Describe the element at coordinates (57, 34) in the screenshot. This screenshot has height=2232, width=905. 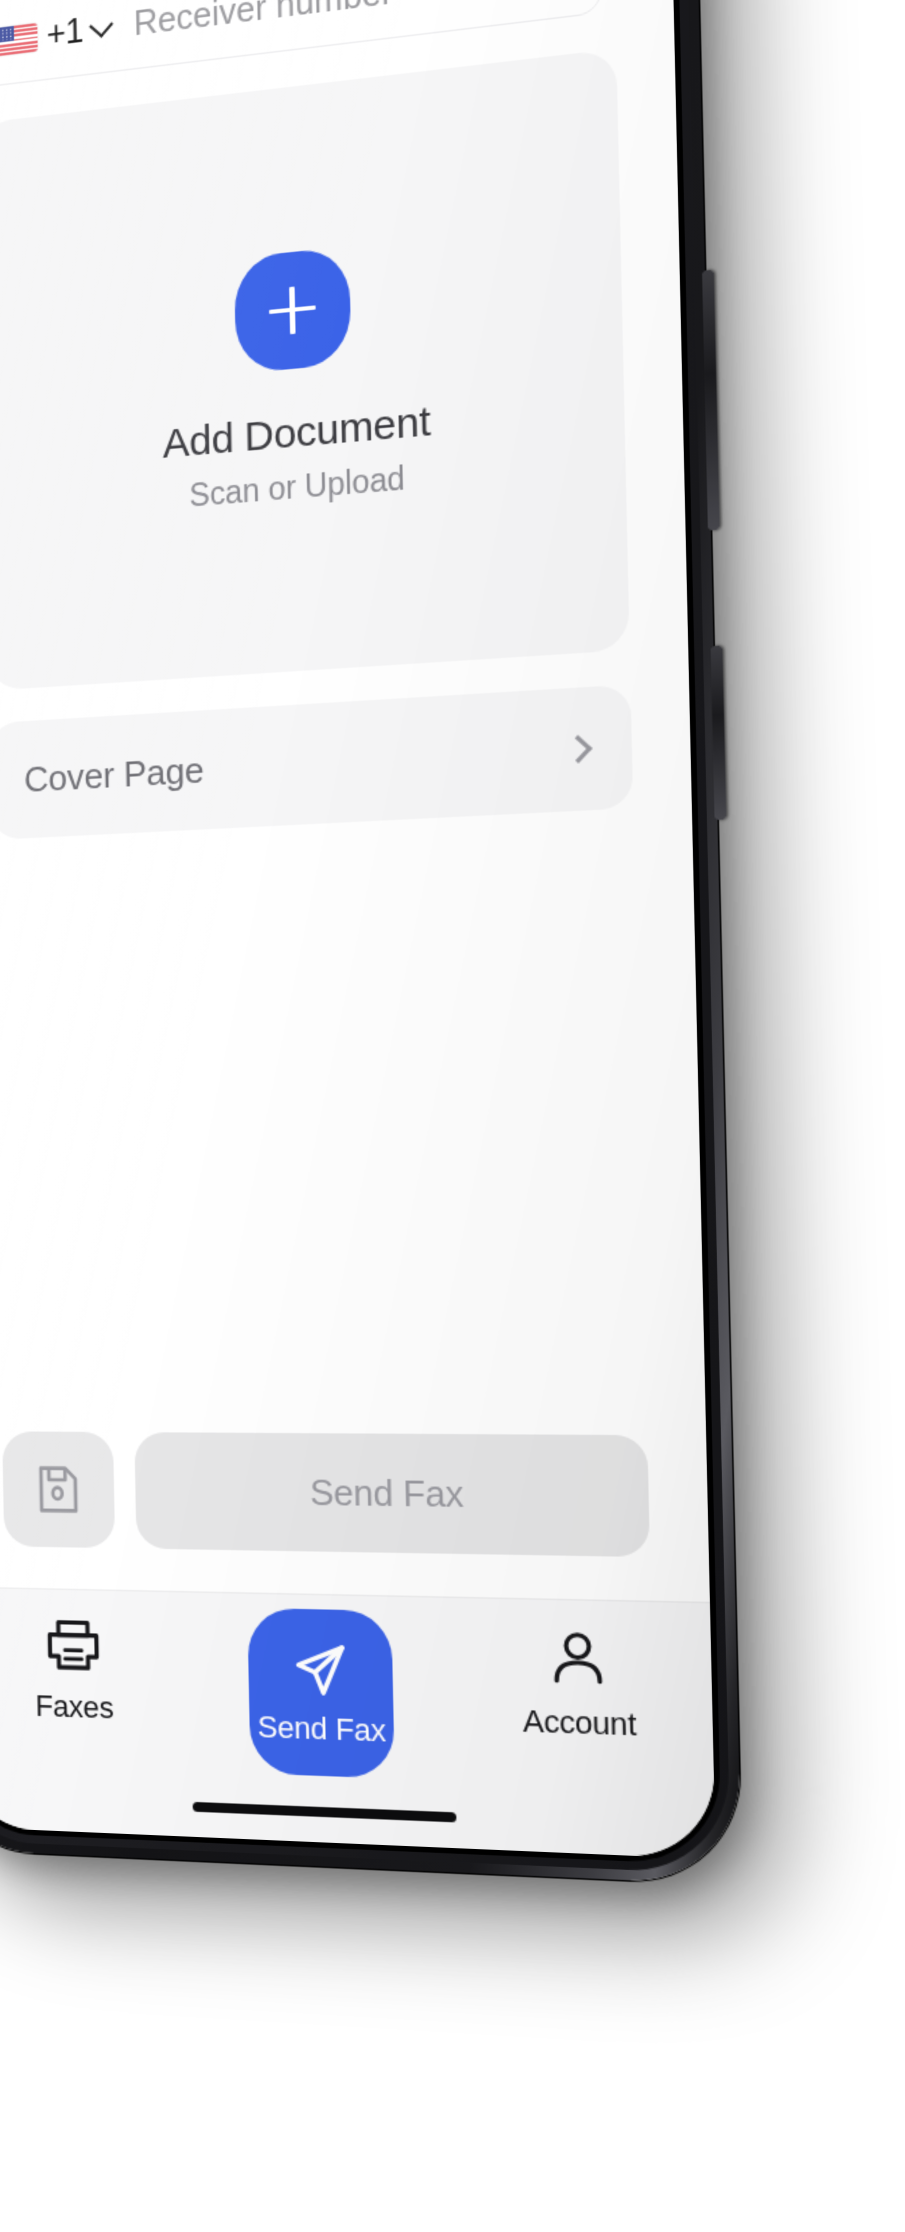
I see `country-code-selector: +1` at that location.